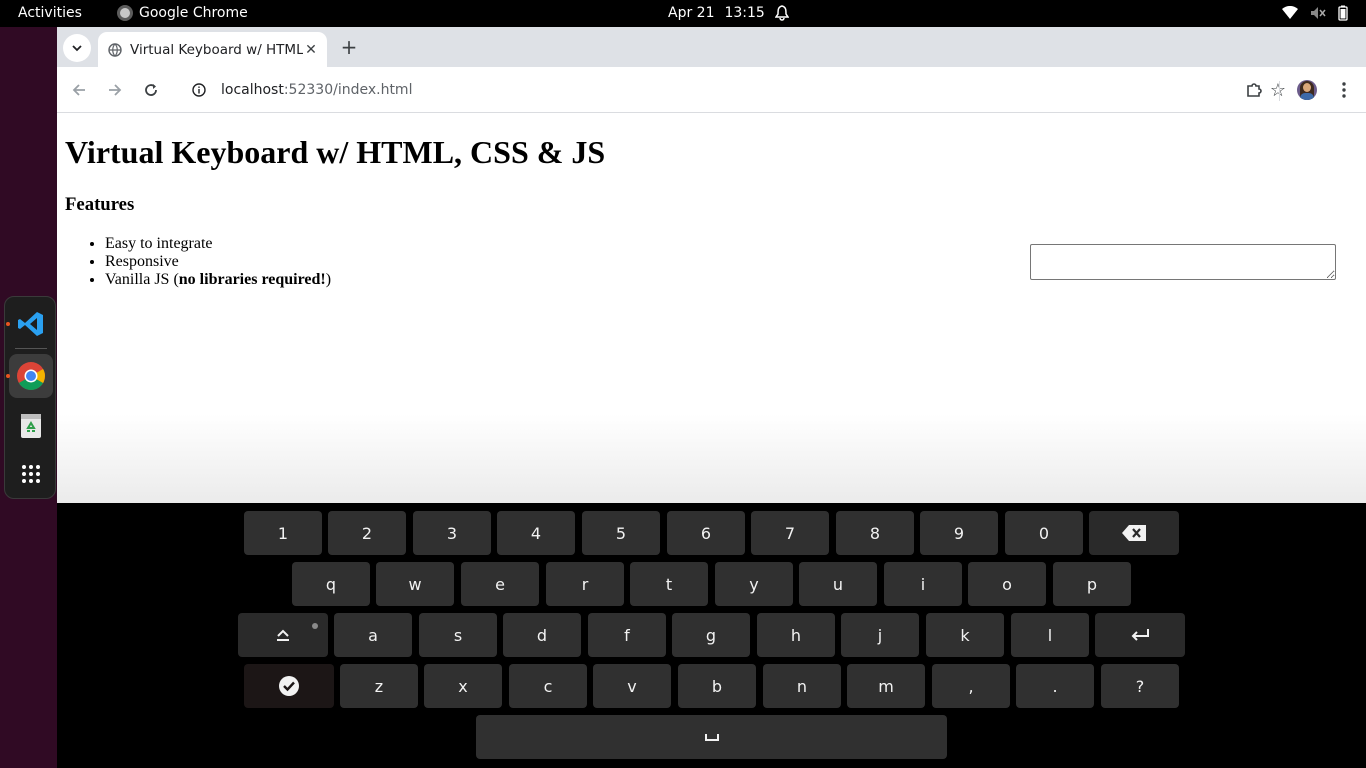 This screenshot has height=768, width=1366. Describe the element at coordinates (115, 49) in the screenshot. I see `globe-icon` at that location.